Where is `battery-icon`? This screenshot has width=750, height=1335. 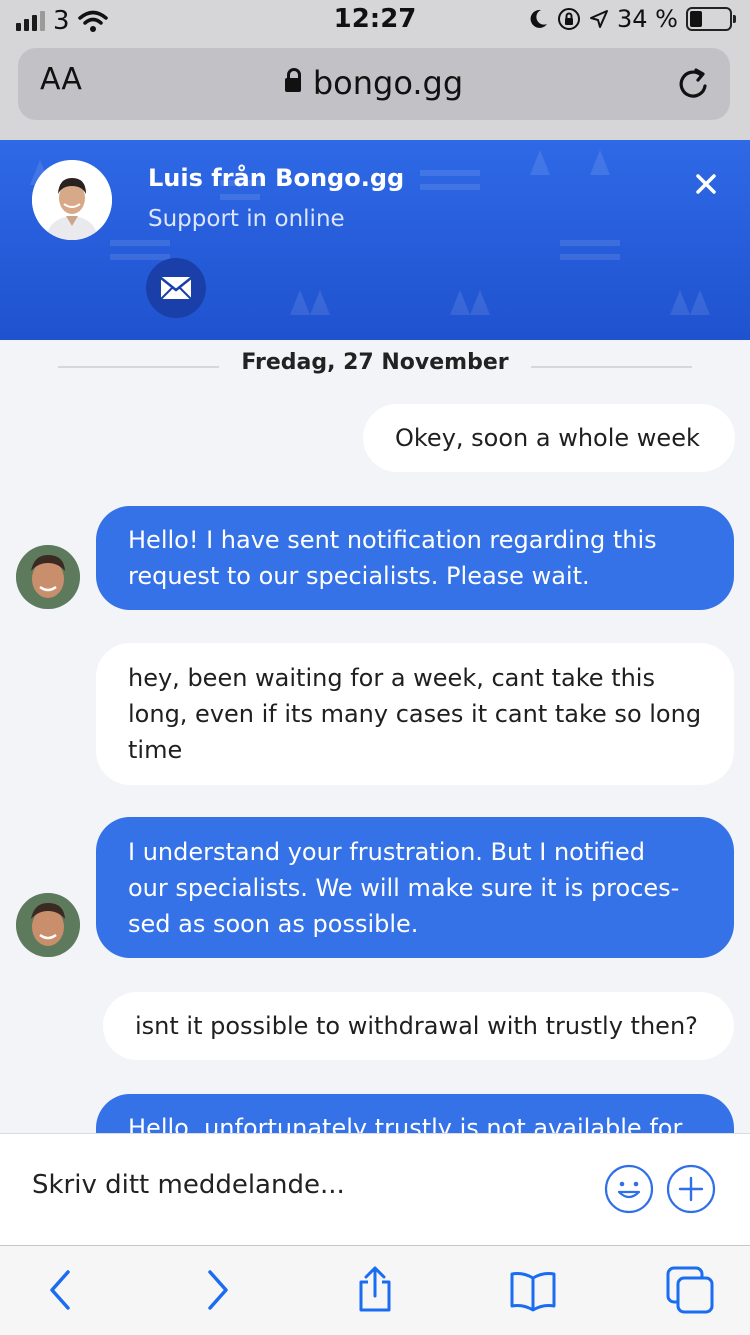 battery-icon is located at coordinates (711, 19).